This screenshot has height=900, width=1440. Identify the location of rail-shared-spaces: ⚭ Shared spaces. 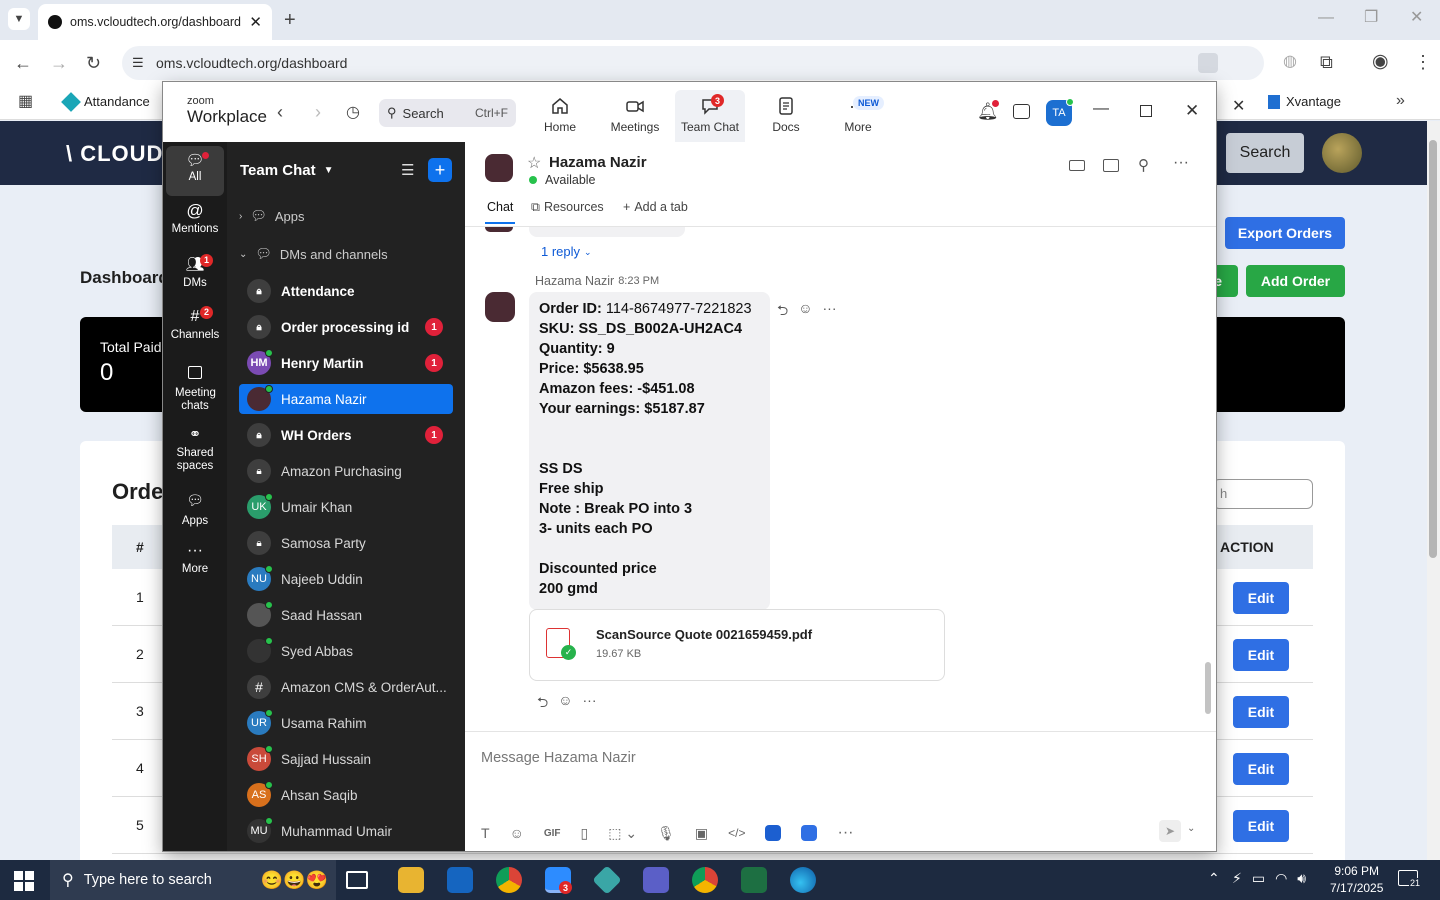
(195, 455).